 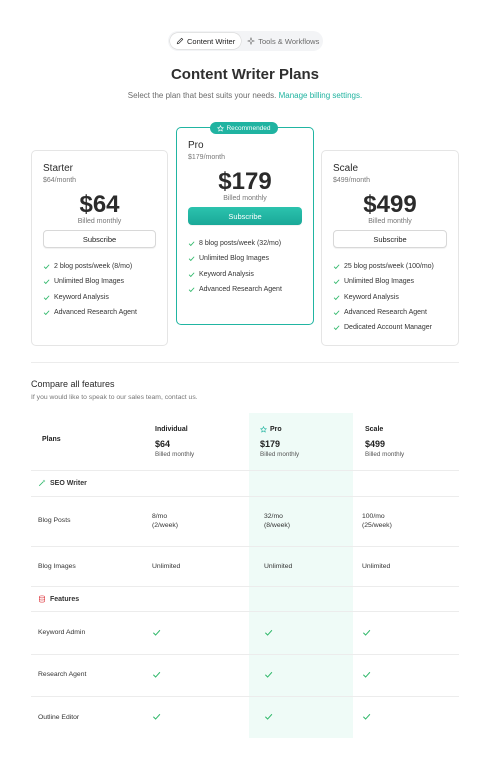 I want to click on tab-label: Tools & Workflows, so click(x=289, y=41).